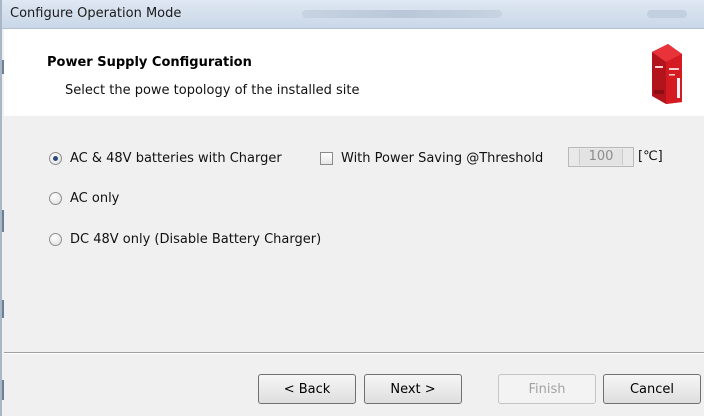 Image resolution: width=704 pixels, height=416 pixels. What do you see at coordinates (413, 389) in the screenshot?
I see `next-button: Next >` at bounding box center [413, 389].